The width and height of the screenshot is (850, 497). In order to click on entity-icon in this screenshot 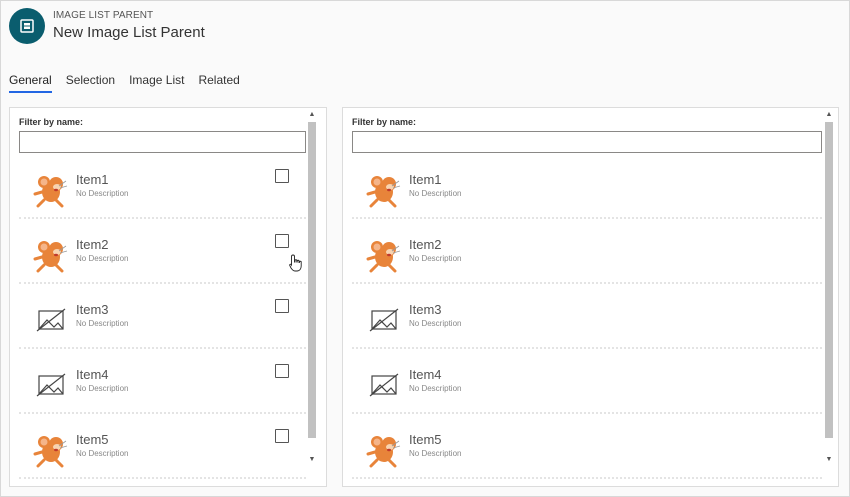, I will do `click(27, 26)`.